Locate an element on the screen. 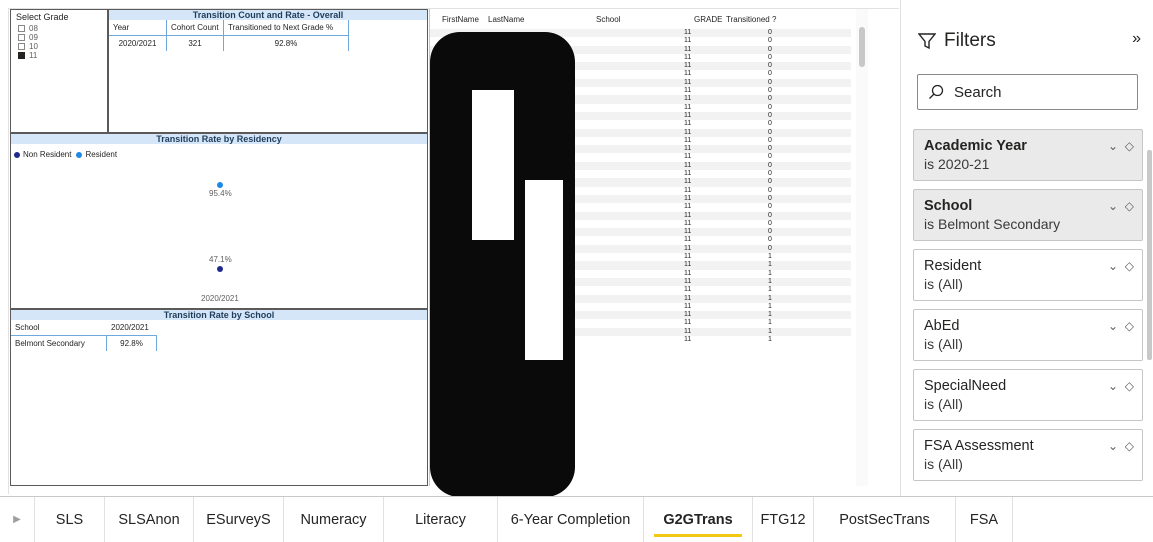 This screenshot has height=542, width=1153. filter-card-resident: Resident is (All) ⌄ ◇ is located at coordinates (1028, 275).